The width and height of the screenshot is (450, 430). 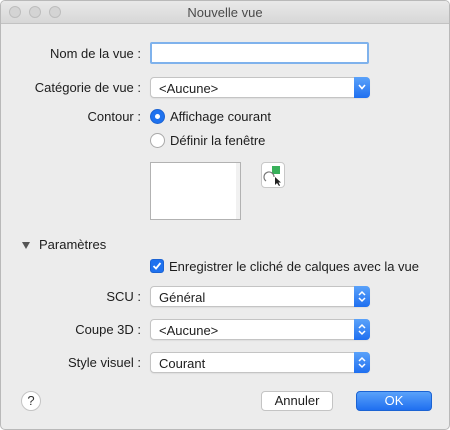 What do you see at coordinates (260, 362) in the screenshot?
I see `visual-style-select: Courant` at bounding box center [260, 362].